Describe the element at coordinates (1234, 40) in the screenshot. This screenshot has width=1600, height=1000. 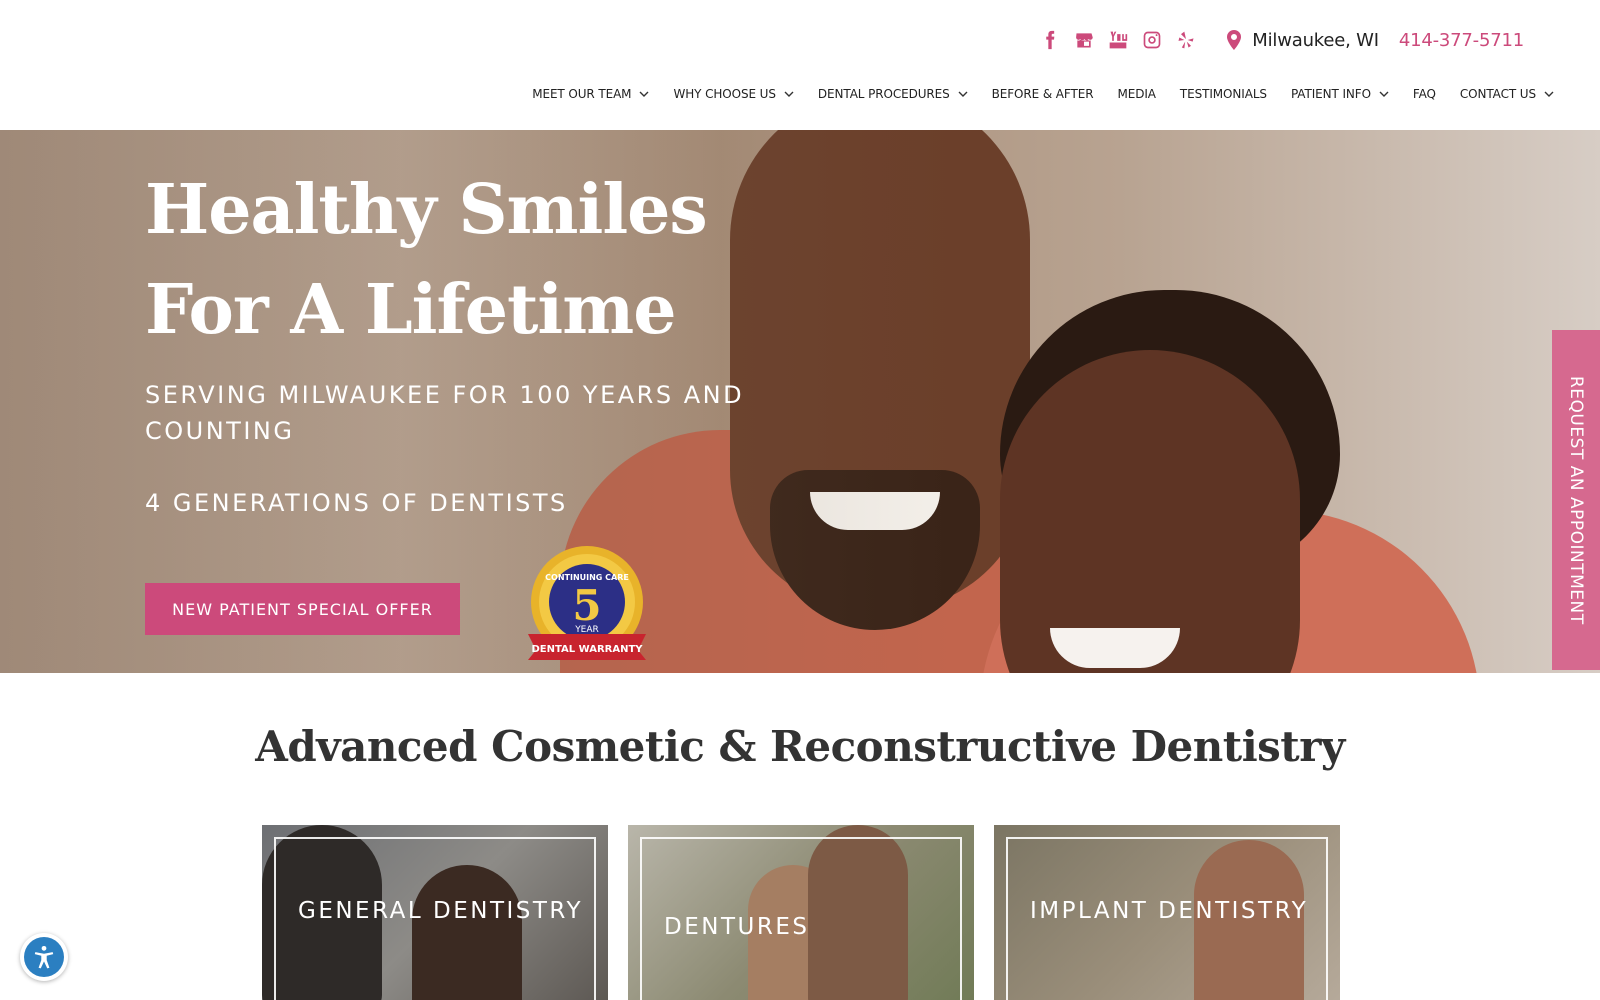
I see `map-pin-icon` at that location.